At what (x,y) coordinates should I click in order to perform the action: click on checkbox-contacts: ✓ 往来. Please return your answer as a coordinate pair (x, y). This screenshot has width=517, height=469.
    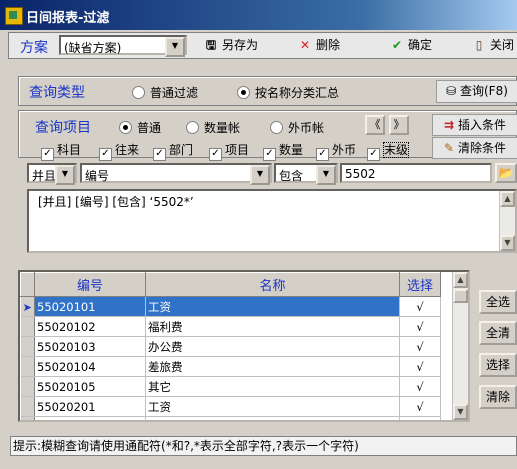
    Looking at the image, I should click on (119, 151).